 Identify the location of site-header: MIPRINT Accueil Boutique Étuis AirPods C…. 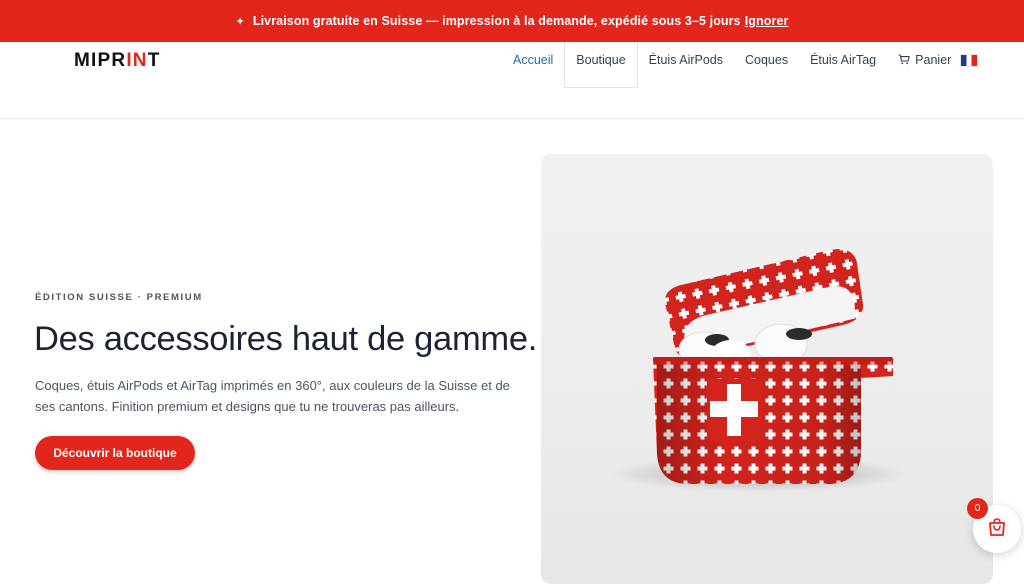
(512, 80).